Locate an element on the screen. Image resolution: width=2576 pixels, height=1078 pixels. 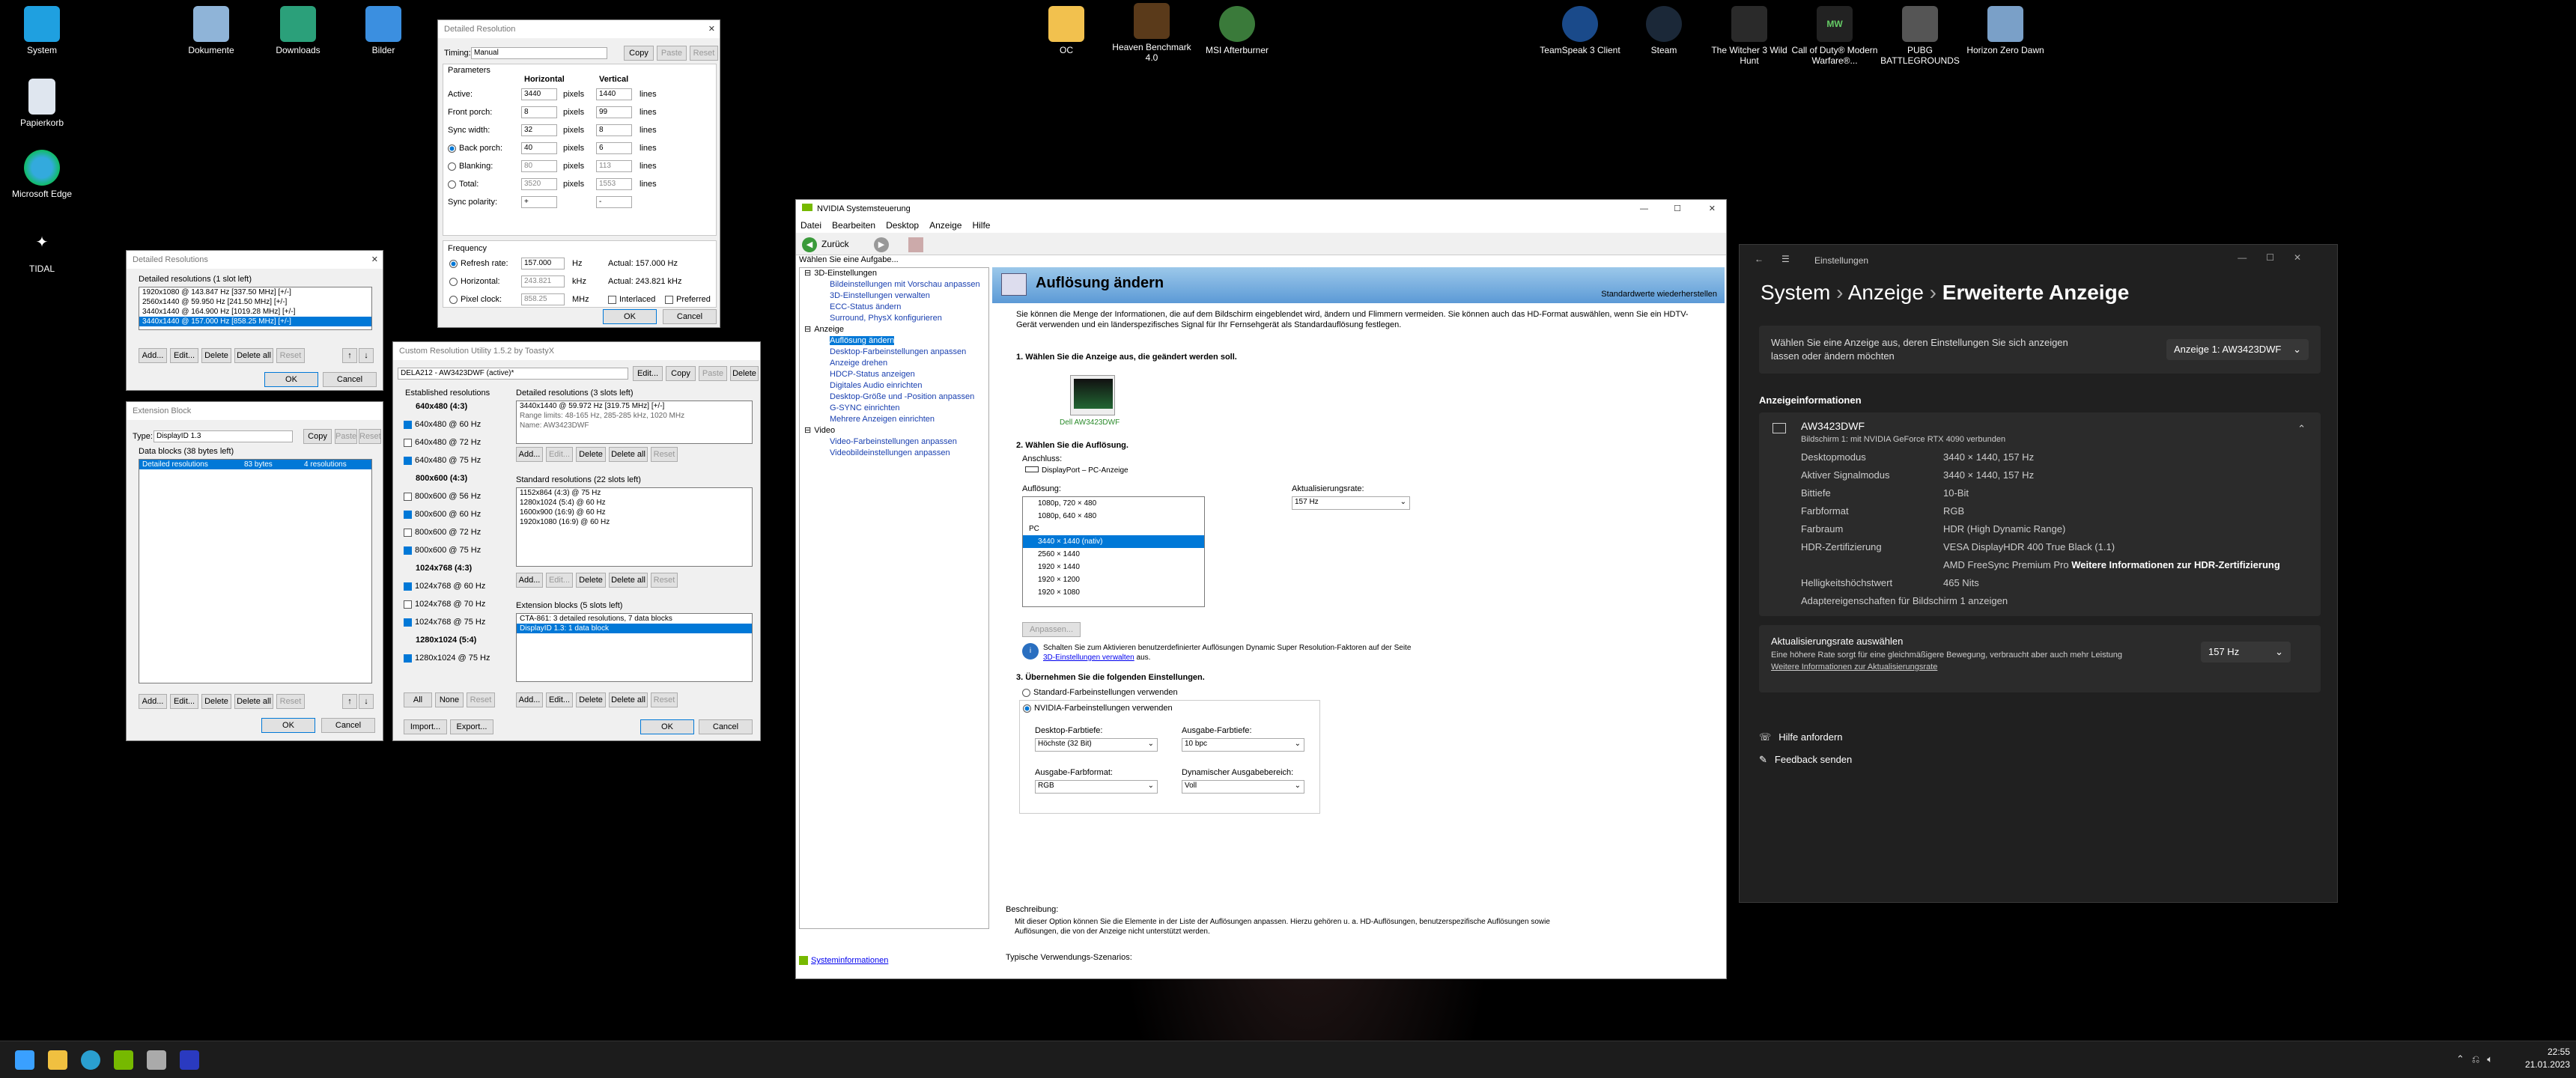
copy-button: Copy is located at coordinates (639, 53).